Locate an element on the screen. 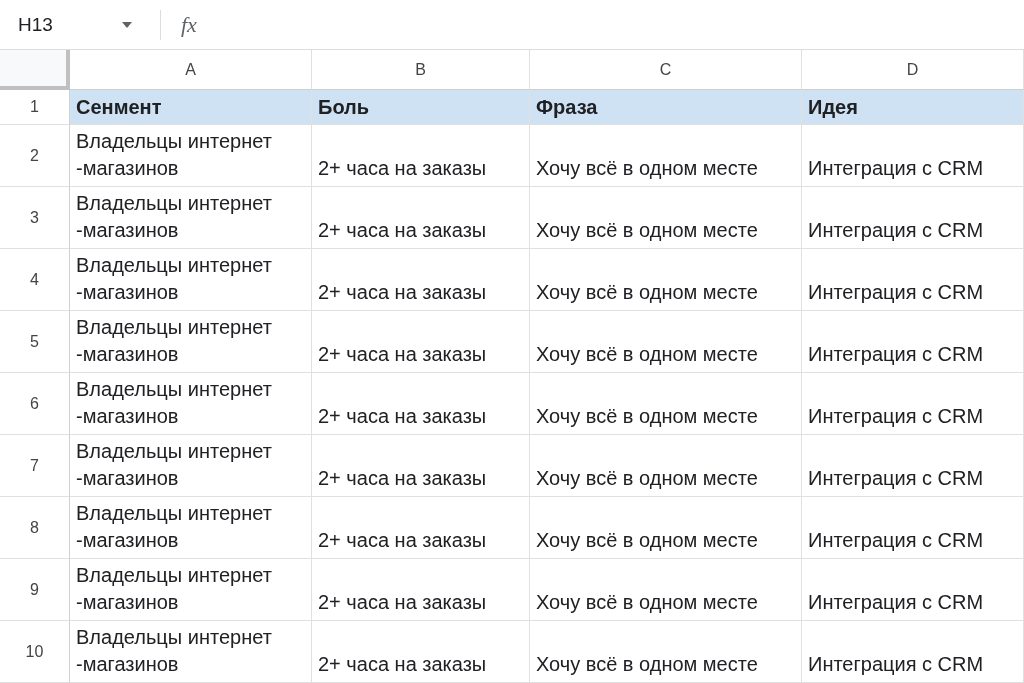  name-box: H13 is located at coordinates (75, 24).